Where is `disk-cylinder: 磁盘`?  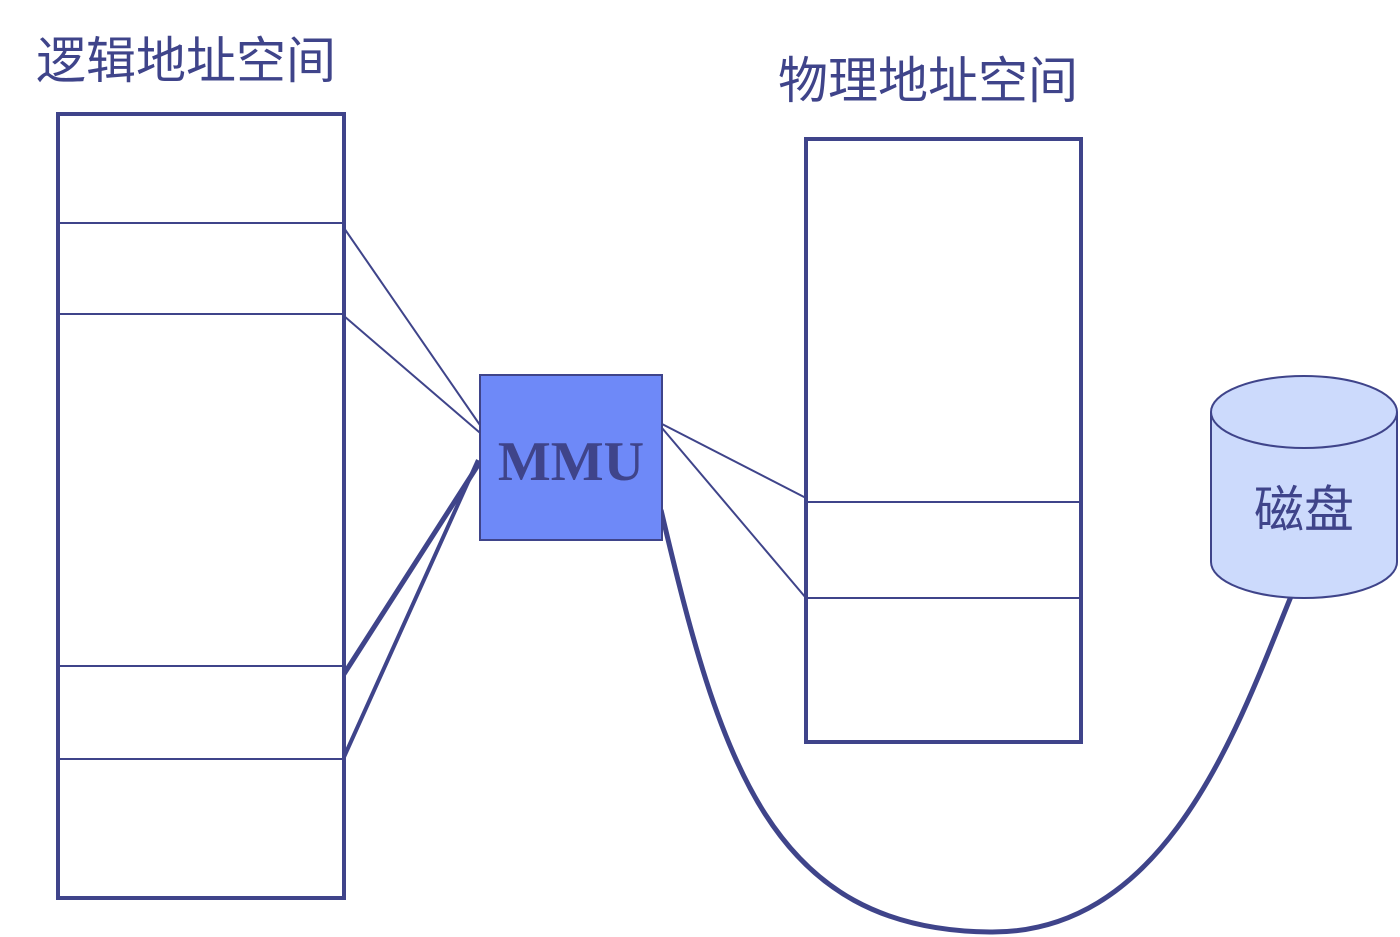
disk-cylinder: 磁盘 is located at coordinates (1304, 487).